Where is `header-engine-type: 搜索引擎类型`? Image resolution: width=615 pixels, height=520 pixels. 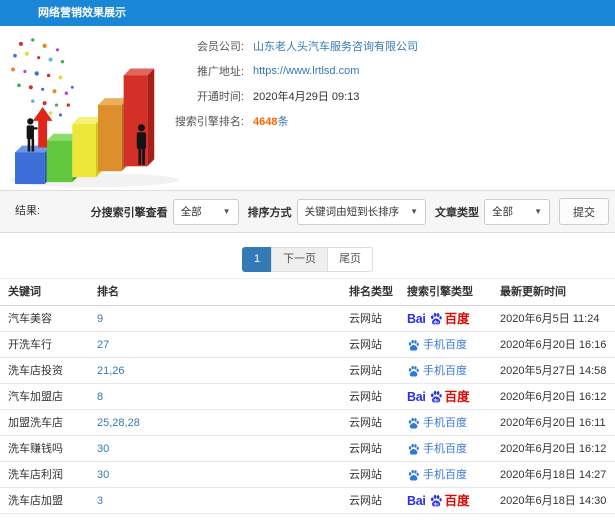
header-engine-type: 搜索引擎类型 is located at coordinates (440, 292).